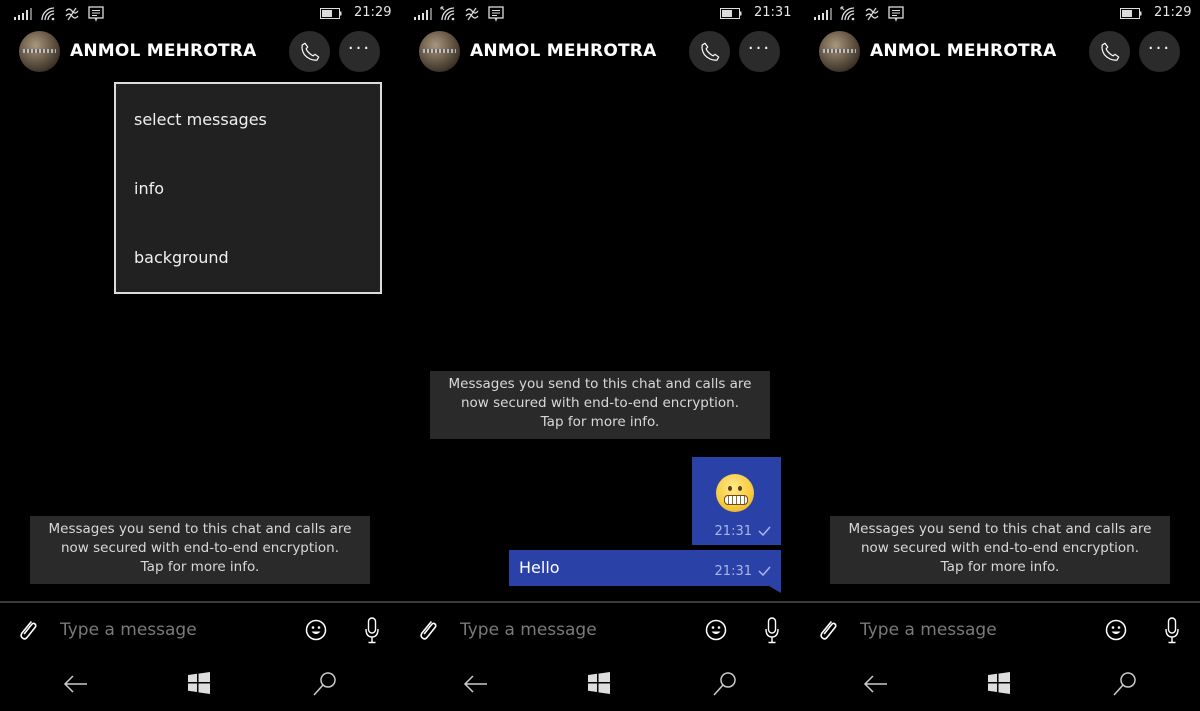 The width and height of the screenshot is (1200, 711). Describe the element at coordinates (539, 567) in the screenshot. I see `message-text: Hello` at that location.